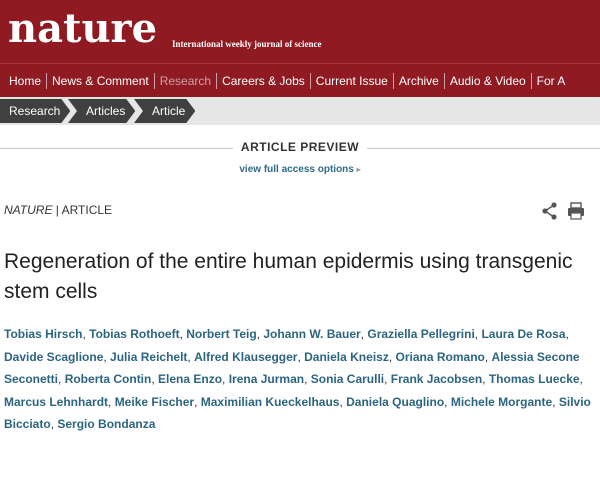 The width and height of the screenshot is (600, 477). I want to click on masthead-tagline: International weekly journal of science, so click(247, 44).